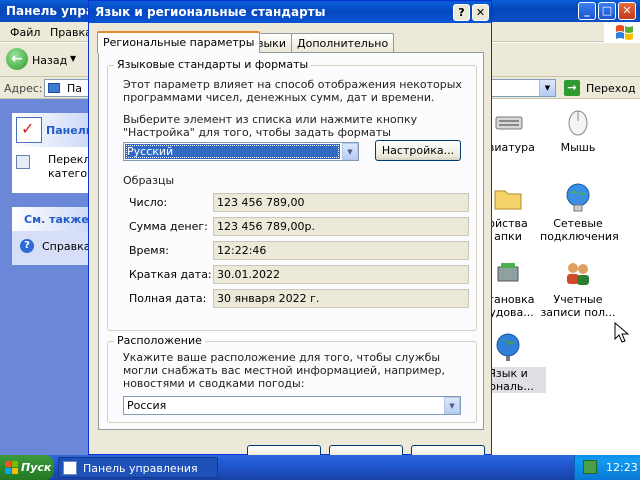 This screenshot has width=640, height=480. I want to click on icon-mouse: Мышь, so click(578, 129).